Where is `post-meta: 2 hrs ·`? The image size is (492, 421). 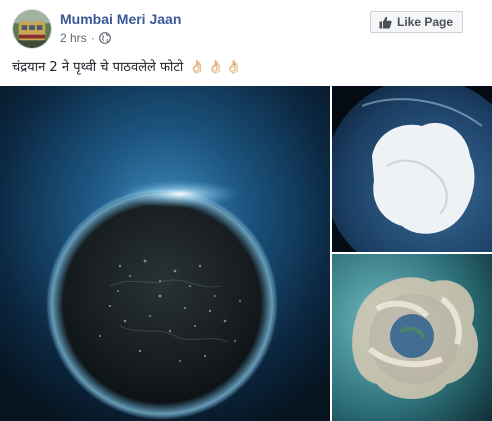 post-meta: 2 hrs · is located at coordinates (85, 38).